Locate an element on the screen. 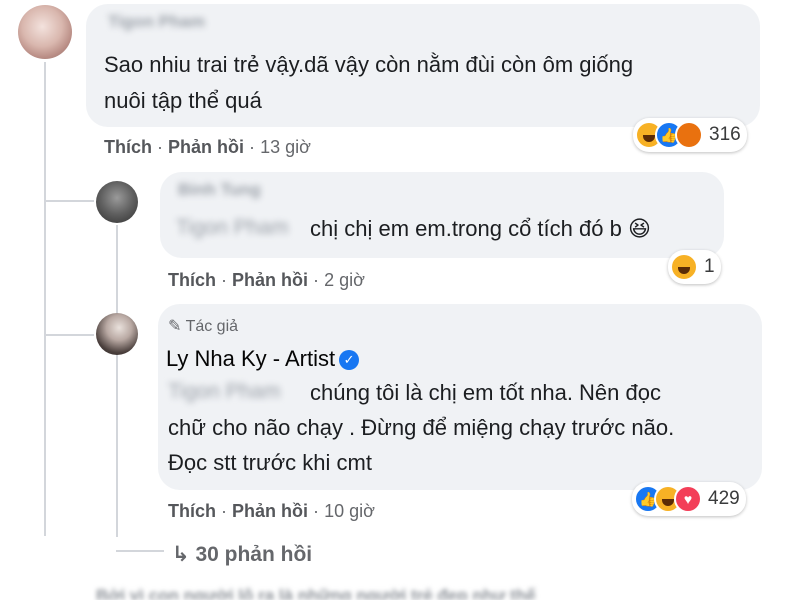  comment-3-author-name: Ly Nha Ky - Artist is located at coordinates (251, 358).